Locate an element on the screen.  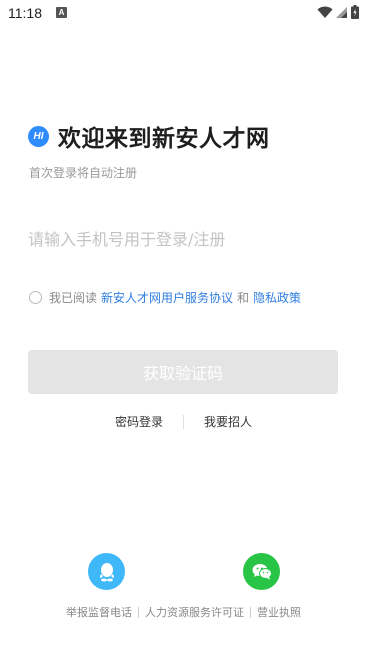
app-logo: HI is located at coordinates (38, 136).